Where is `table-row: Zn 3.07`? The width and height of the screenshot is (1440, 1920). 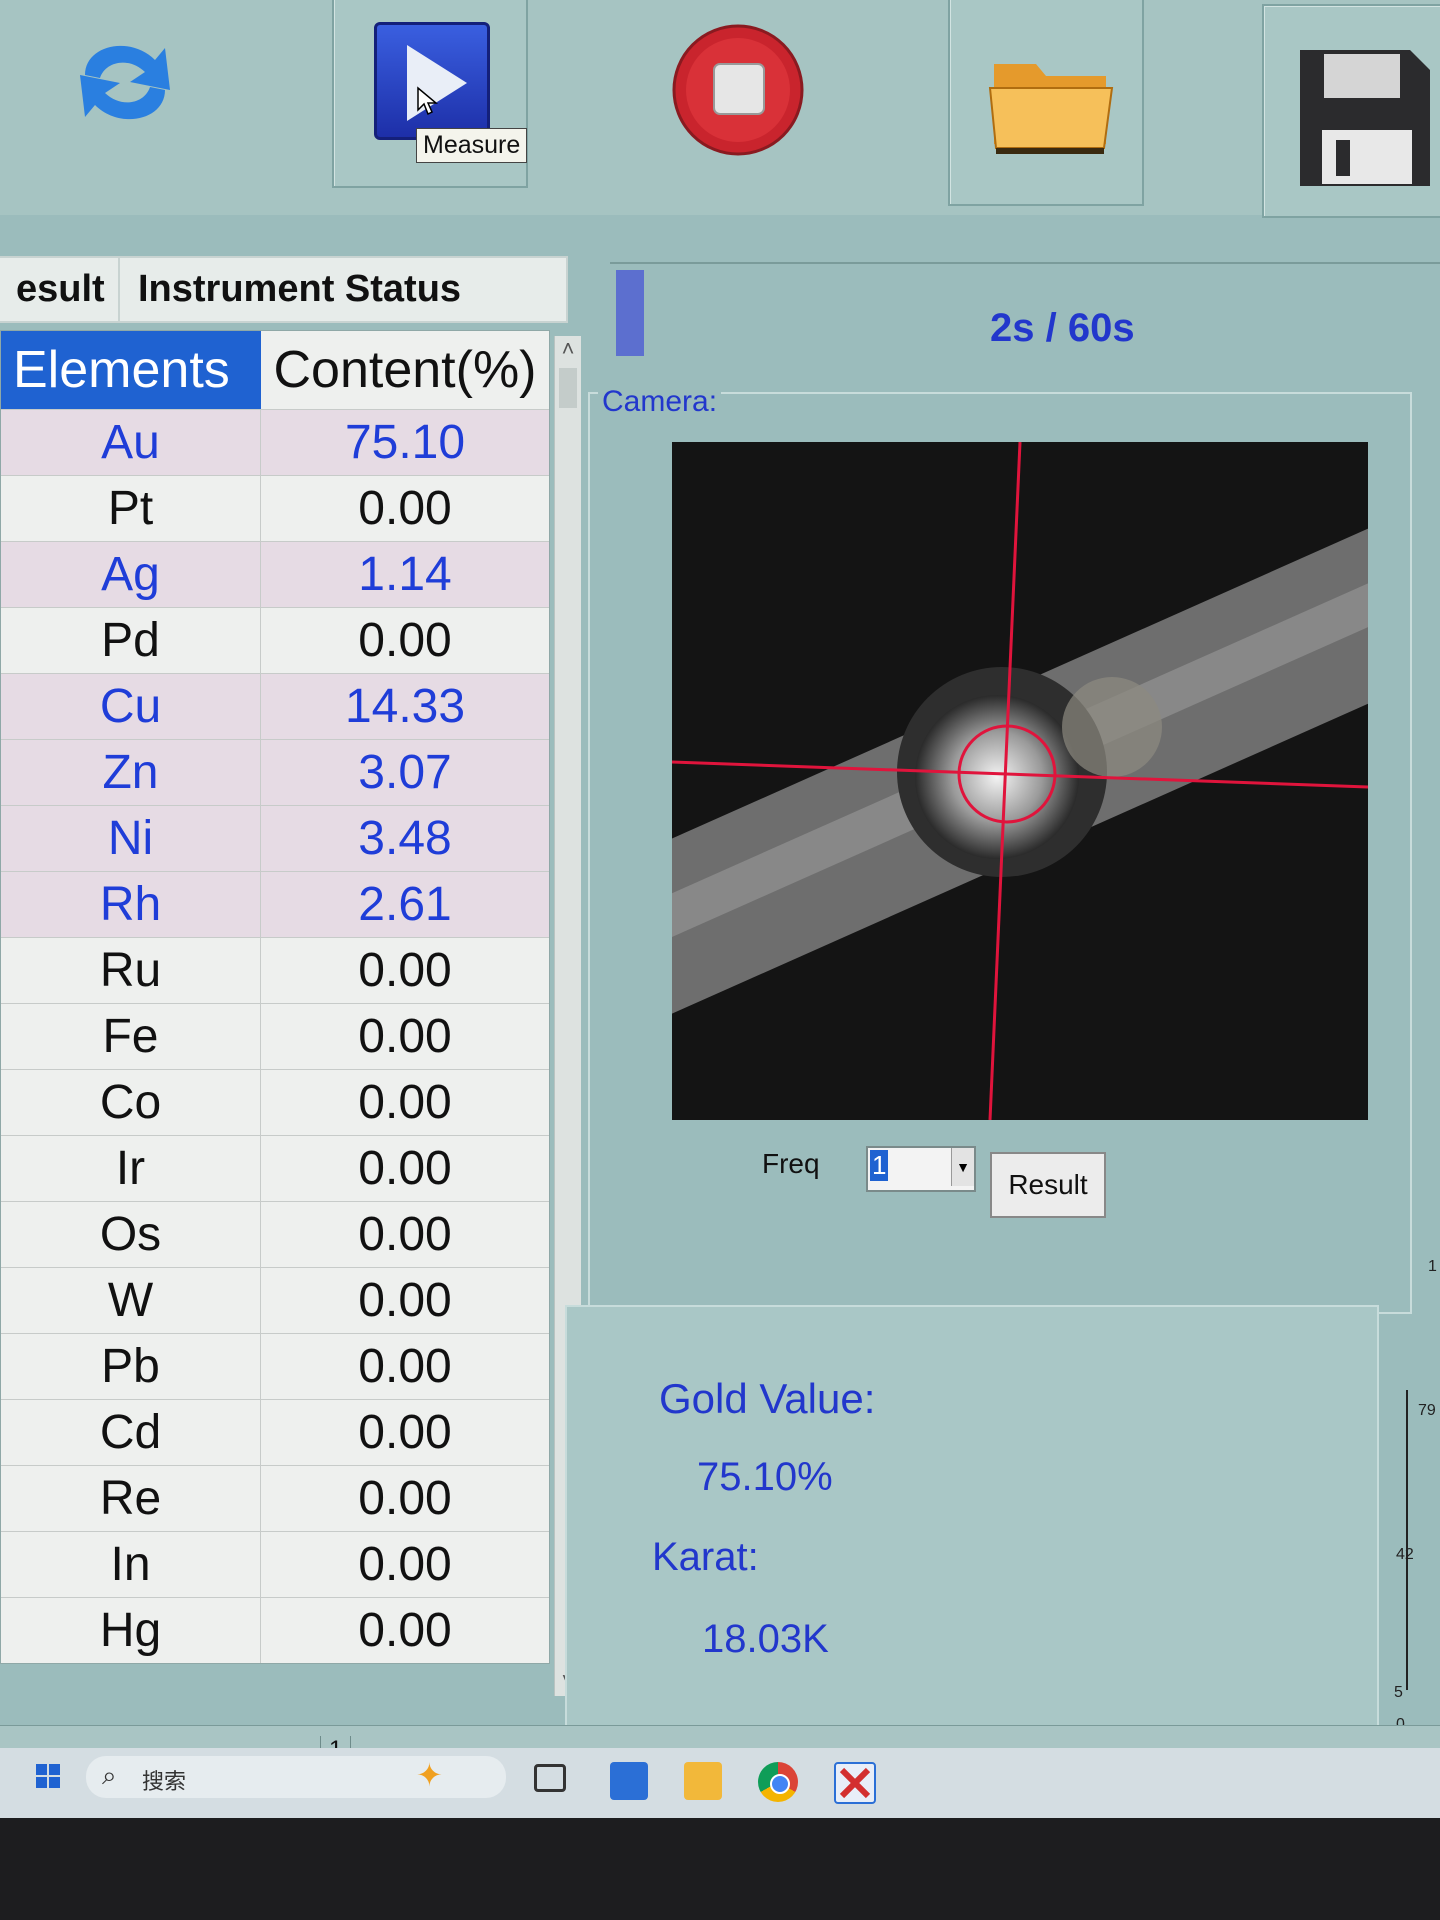 table-row: Zn 3.07 is located at coordinates (275, 772).